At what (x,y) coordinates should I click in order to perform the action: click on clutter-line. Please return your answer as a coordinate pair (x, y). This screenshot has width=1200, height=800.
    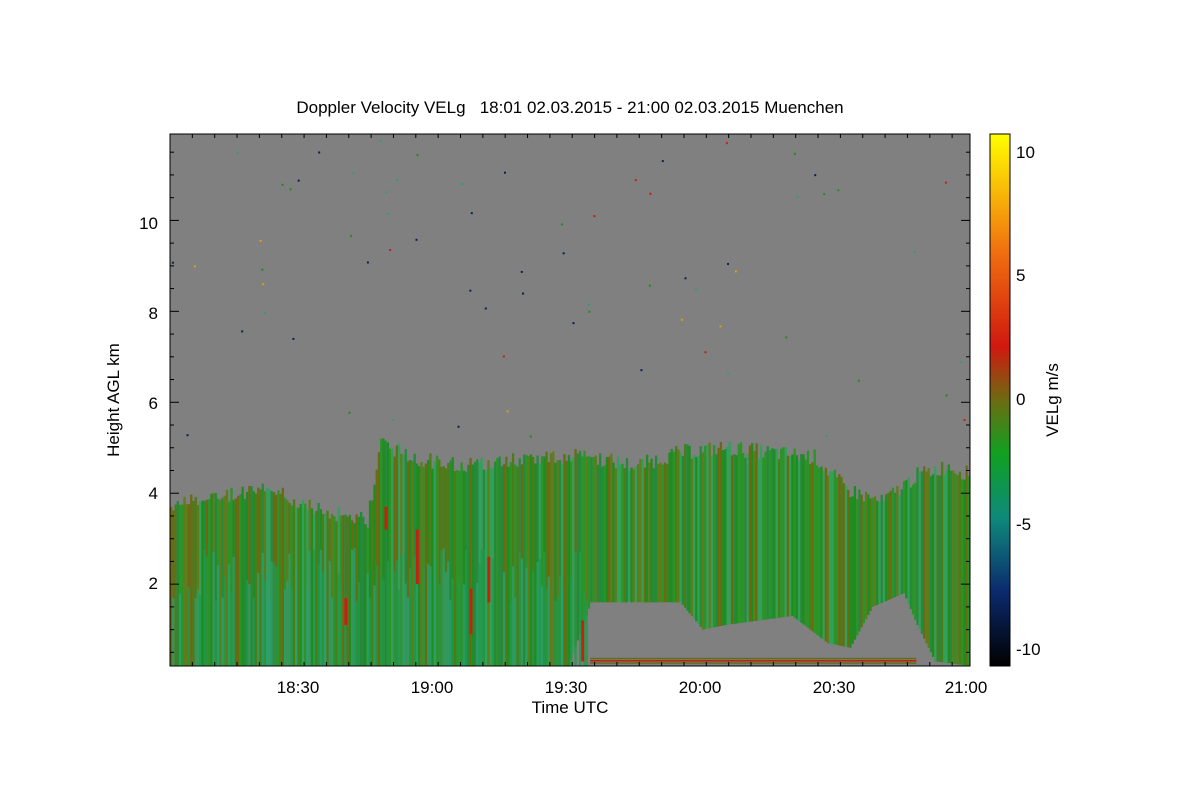
    Looking at the image, I should click on (753, 658).